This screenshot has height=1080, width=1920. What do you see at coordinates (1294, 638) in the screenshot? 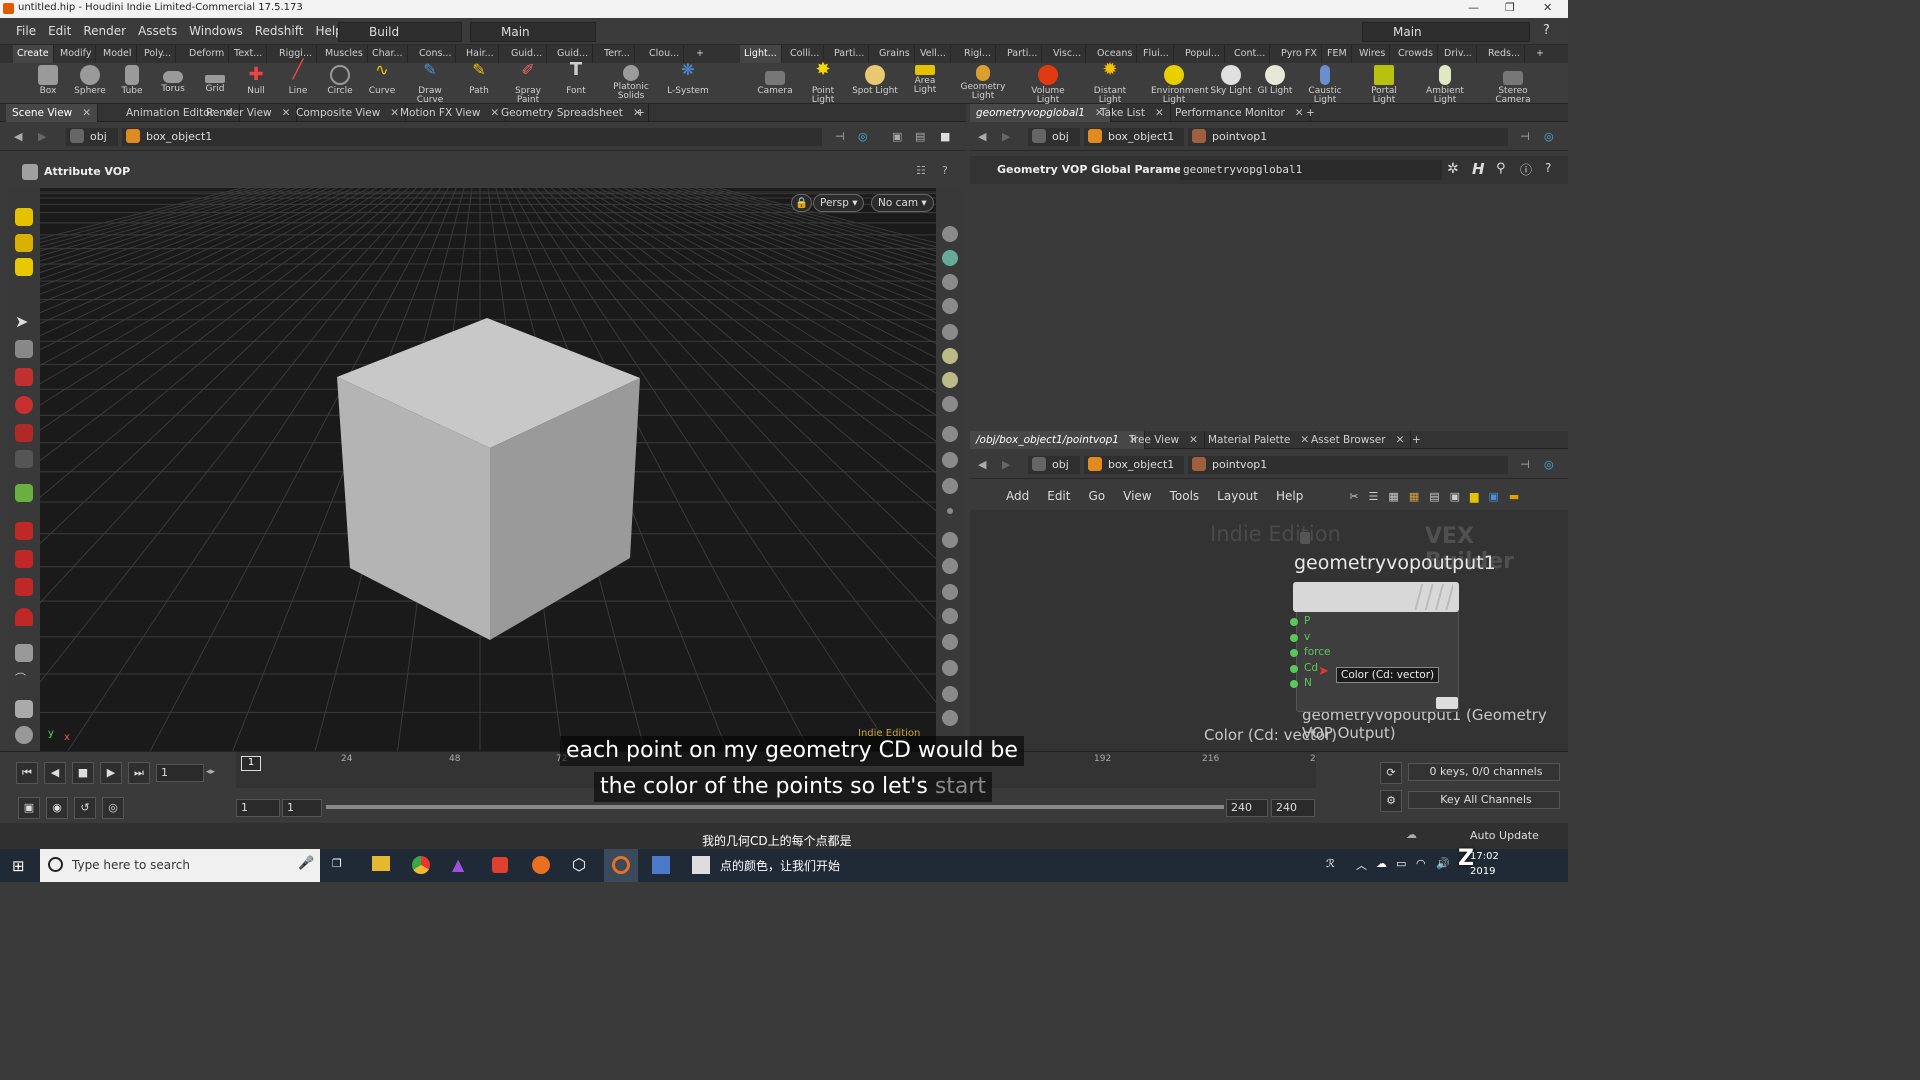
I see `port-v` at bounding box center [1294, 638].